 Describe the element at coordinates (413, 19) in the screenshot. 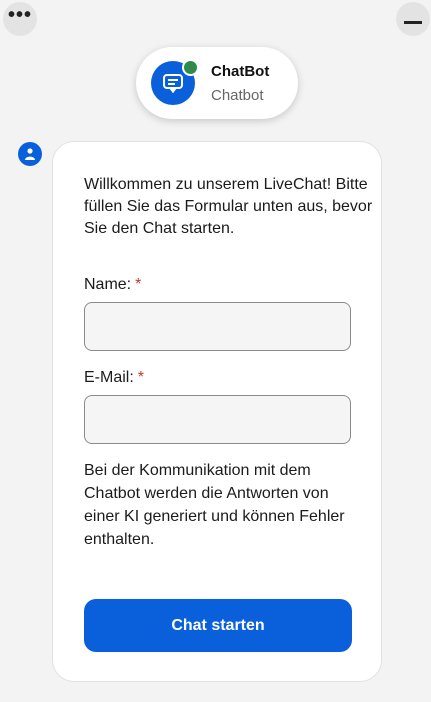

I see `minimize-button` at that location.